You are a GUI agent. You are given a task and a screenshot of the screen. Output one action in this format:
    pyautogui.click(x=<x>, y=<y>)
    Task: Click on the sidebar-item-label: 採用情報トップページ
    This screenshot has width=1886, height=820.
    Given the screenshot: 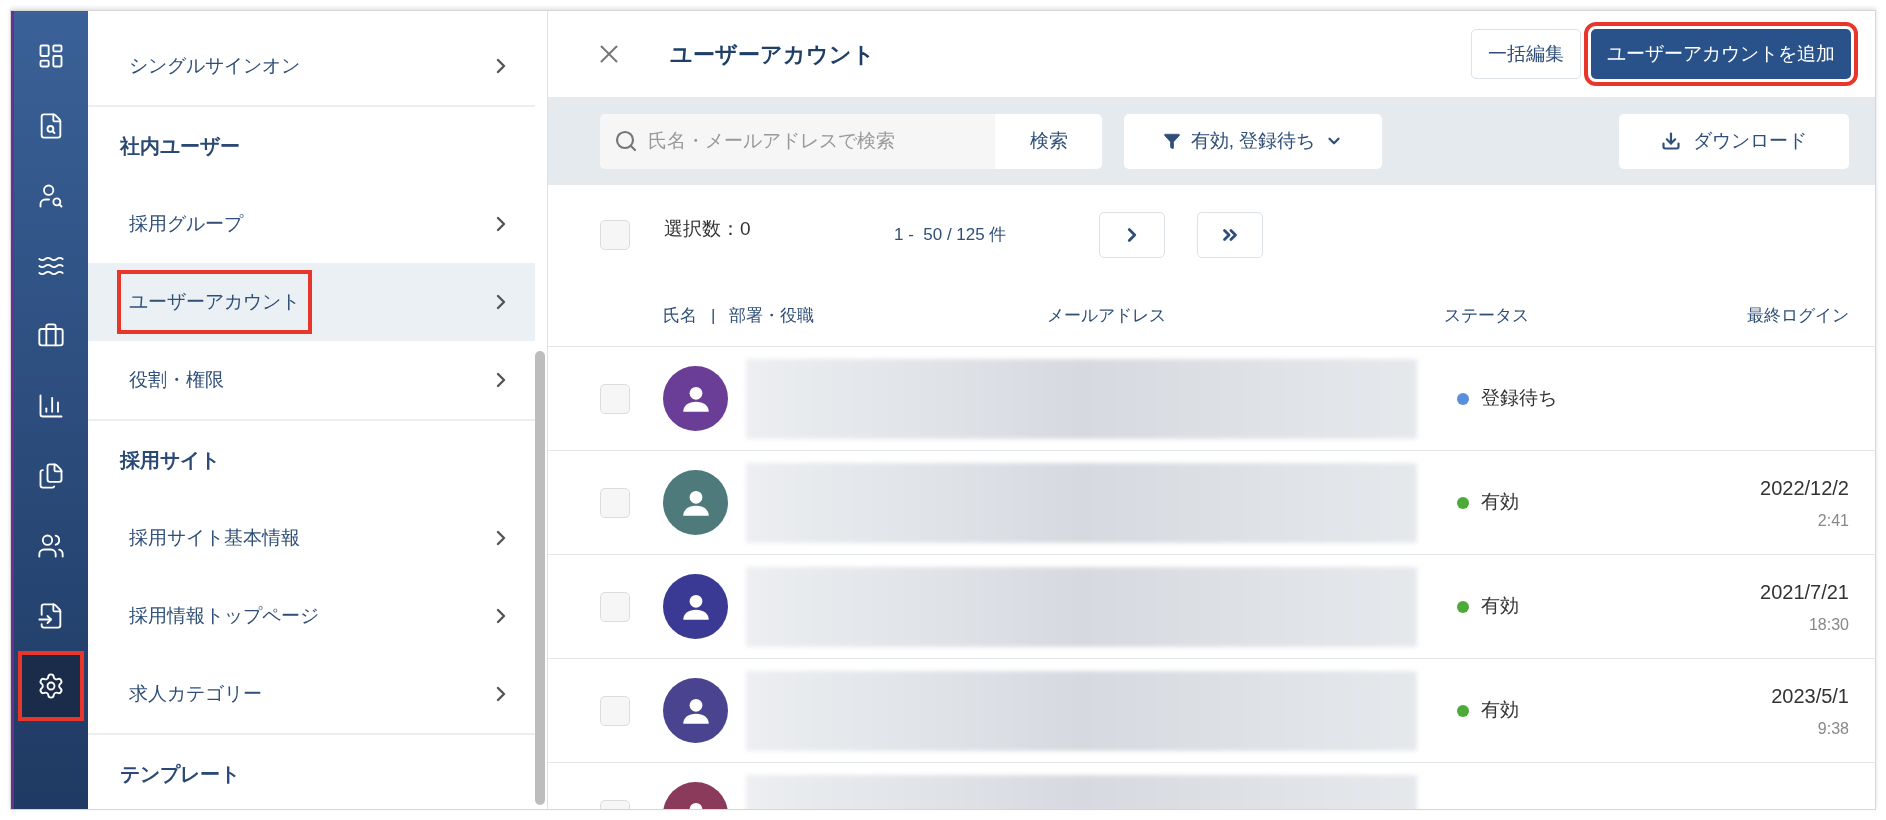 What is the action you would take?
    pyautogui.click(x=224, y=615)
    